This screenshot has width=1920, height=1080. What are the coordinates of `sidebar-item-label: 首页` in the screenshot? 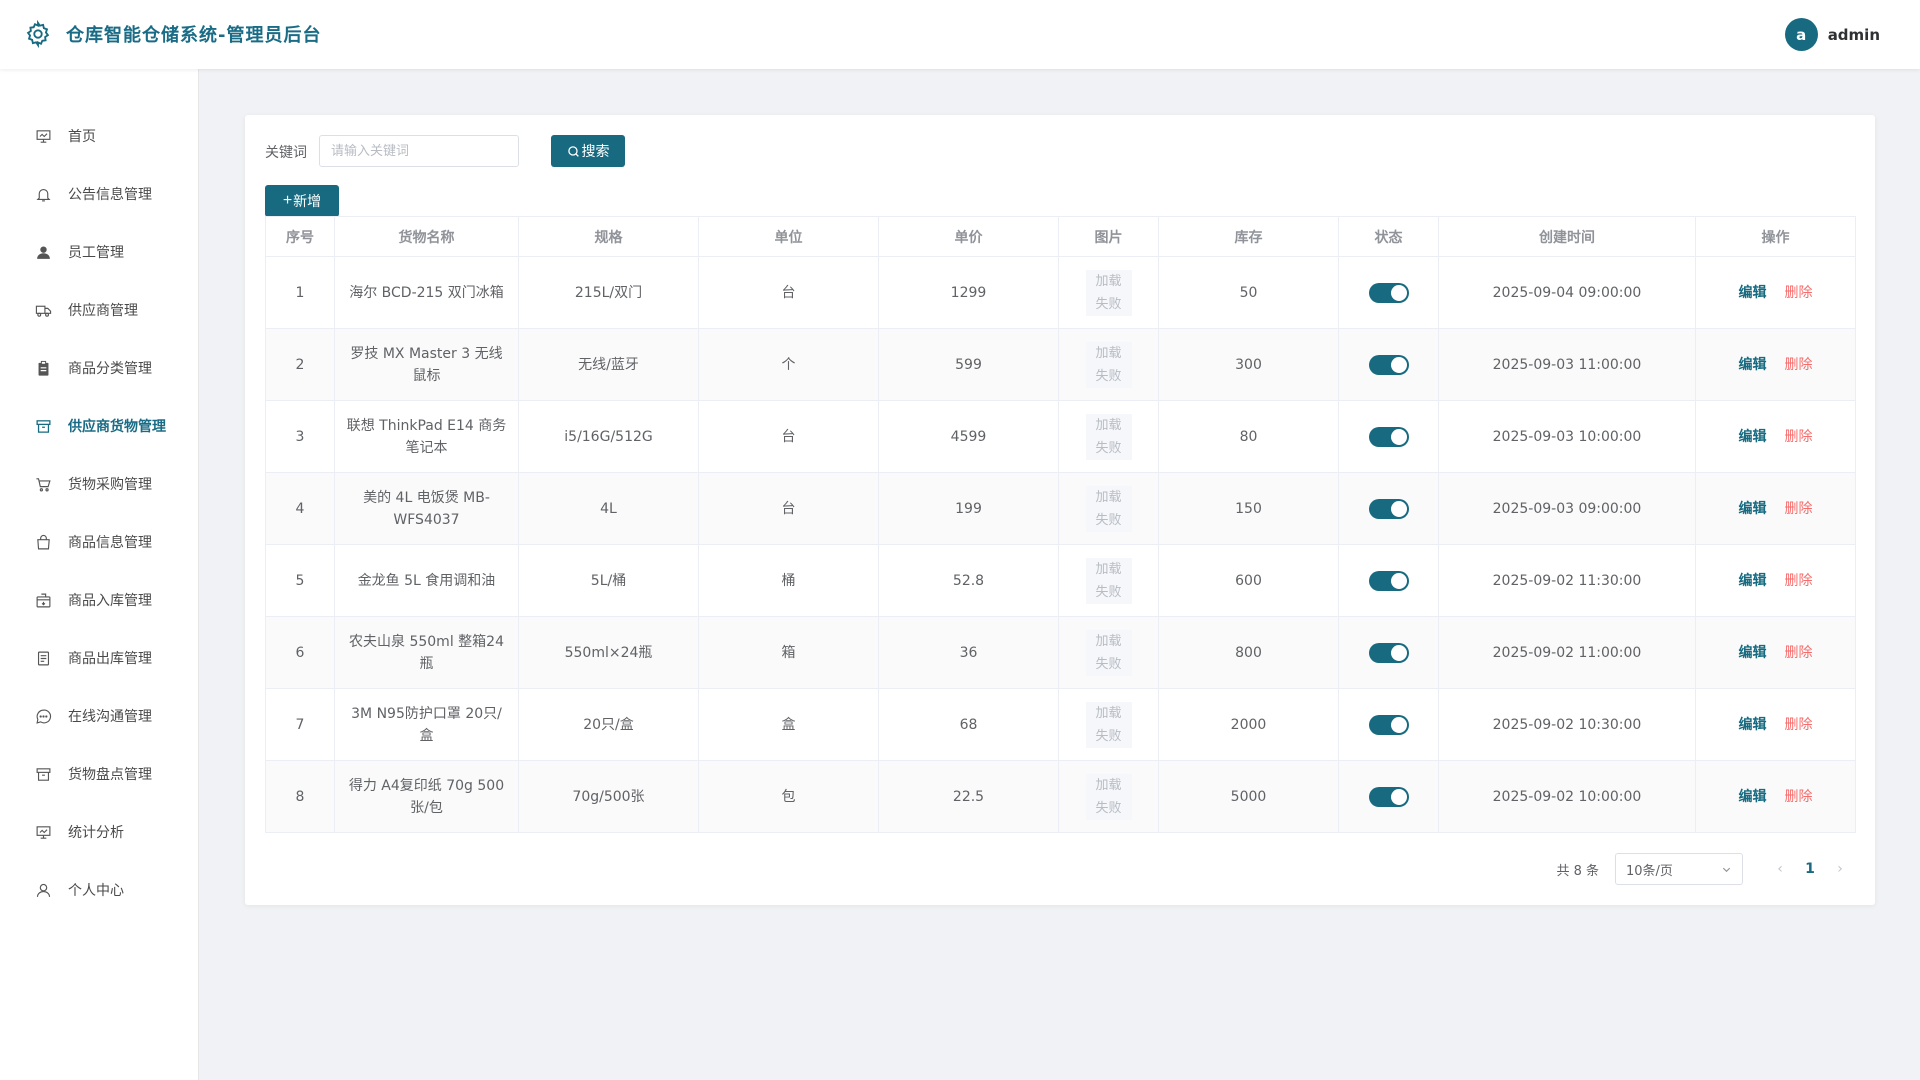 It's located at (82, 137).